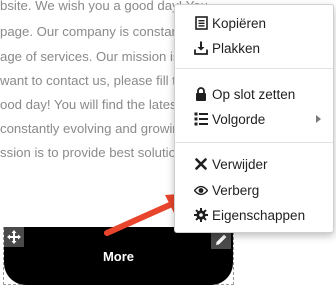 The image size is (336, 292). What do you see at coordinates (201, 48) in the screenshot?
I see `paste-icon` at bounding box center [201, 48].